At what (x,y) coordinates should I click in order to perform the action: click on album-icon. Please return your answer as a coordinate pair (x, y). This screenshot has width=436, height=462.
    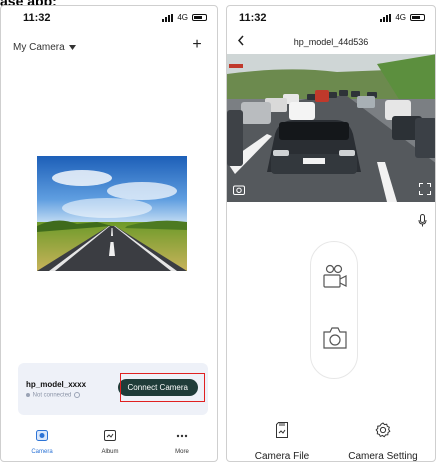
    Looking at the image, I should click on (110, 436).